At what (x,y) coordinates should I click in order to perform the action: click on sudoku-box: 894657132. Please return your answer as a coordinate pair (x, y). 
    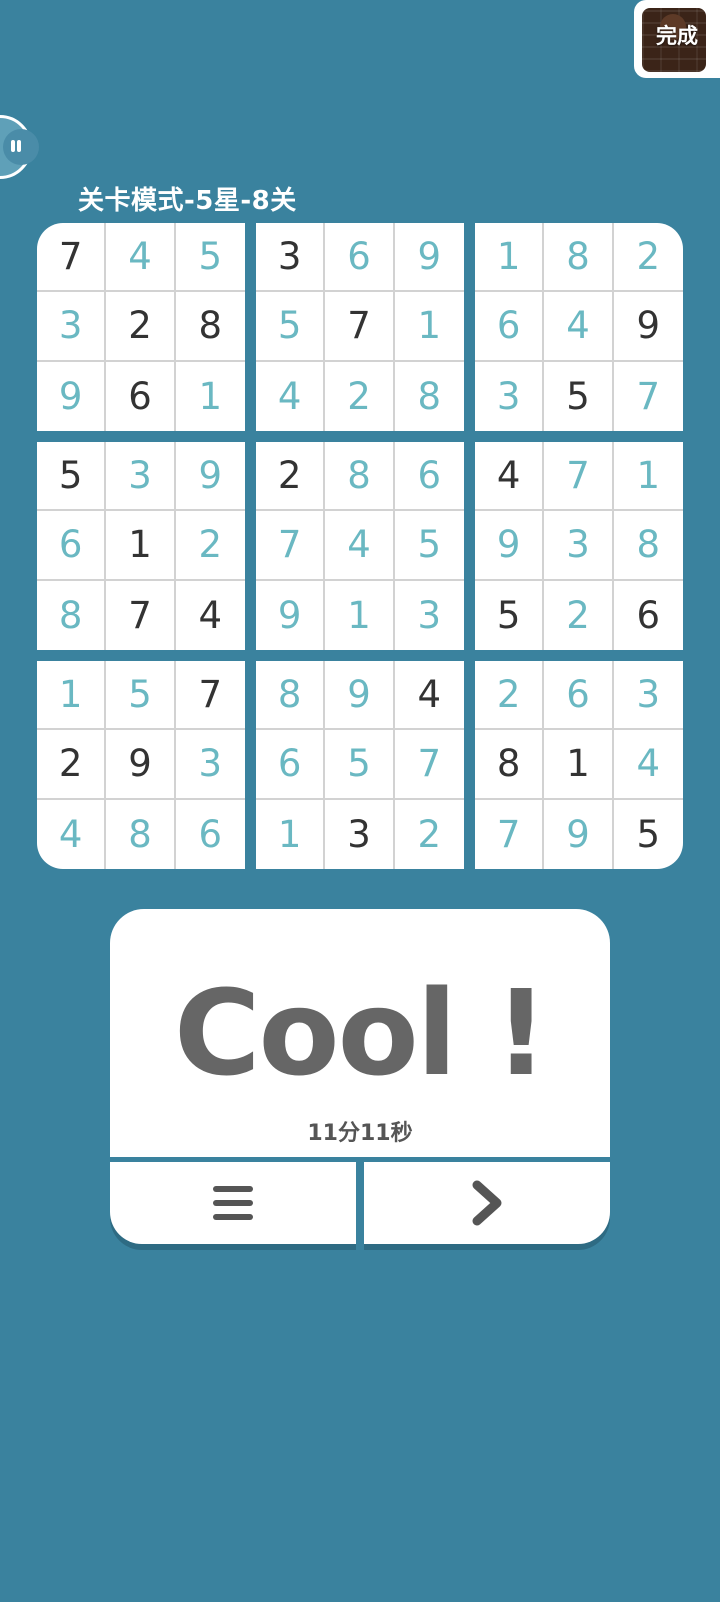
    Looking at the image, I should click on (360, 765).